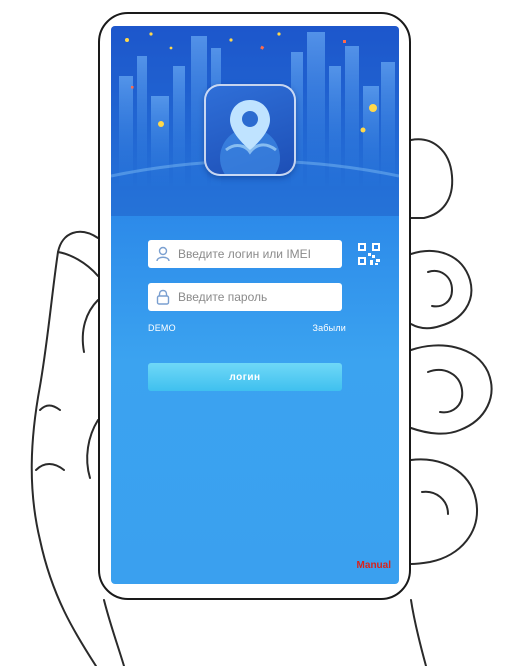  I want to click on lock-icon, so click(163, 297).